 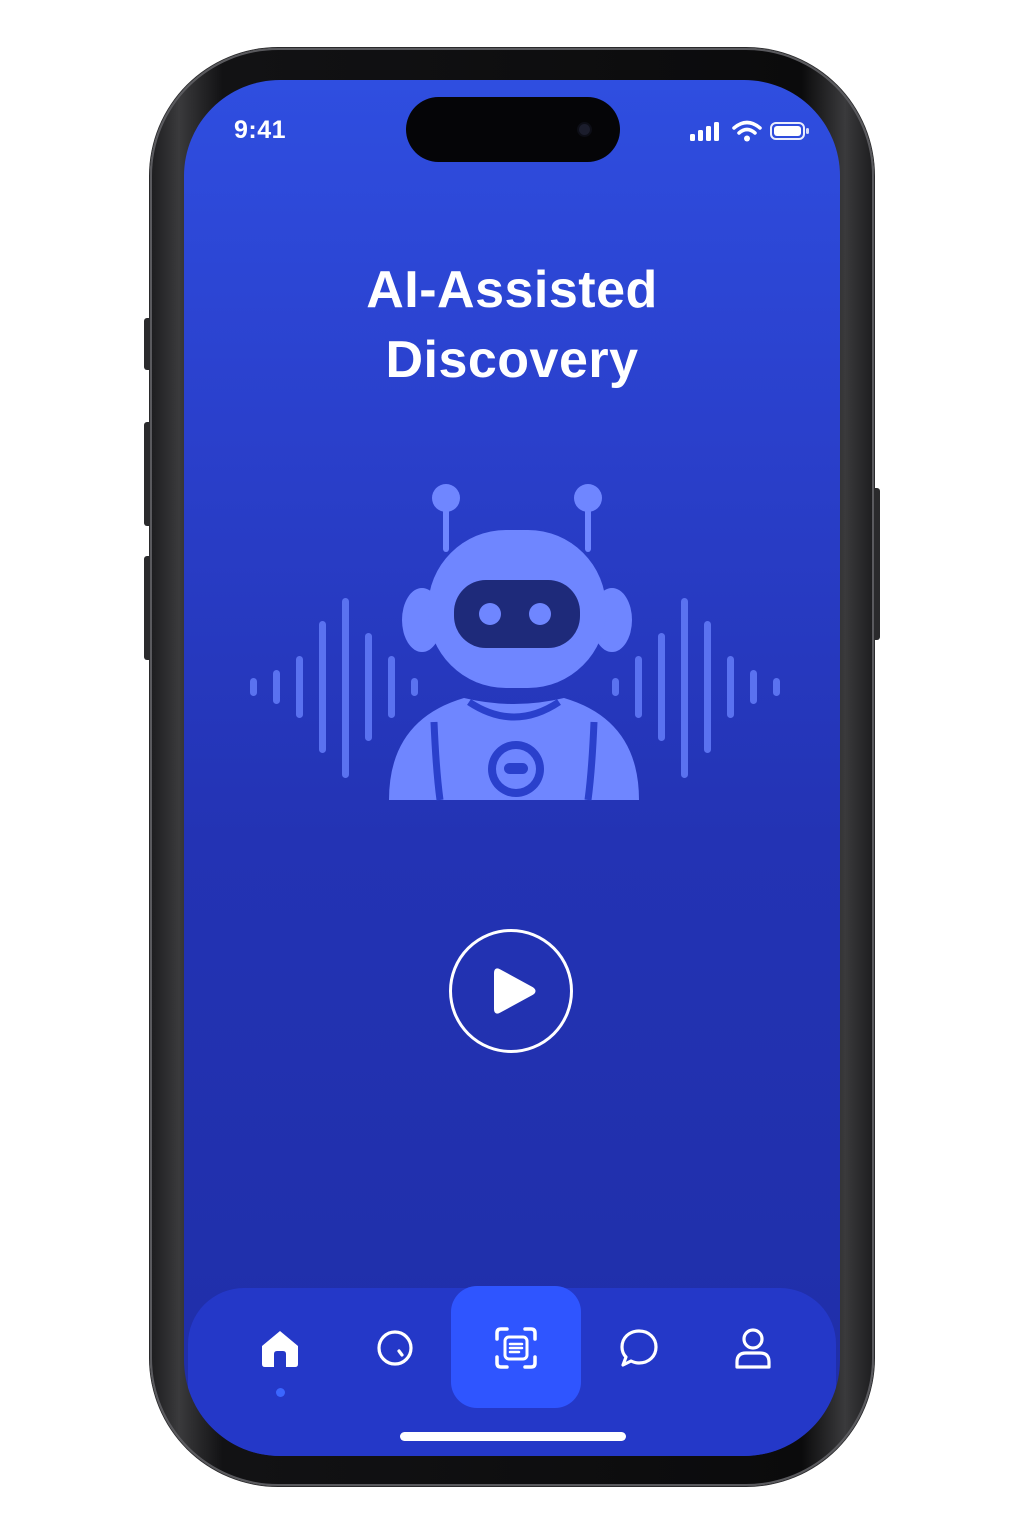 I want to click on user-icon, so click(x=753, y=1348).